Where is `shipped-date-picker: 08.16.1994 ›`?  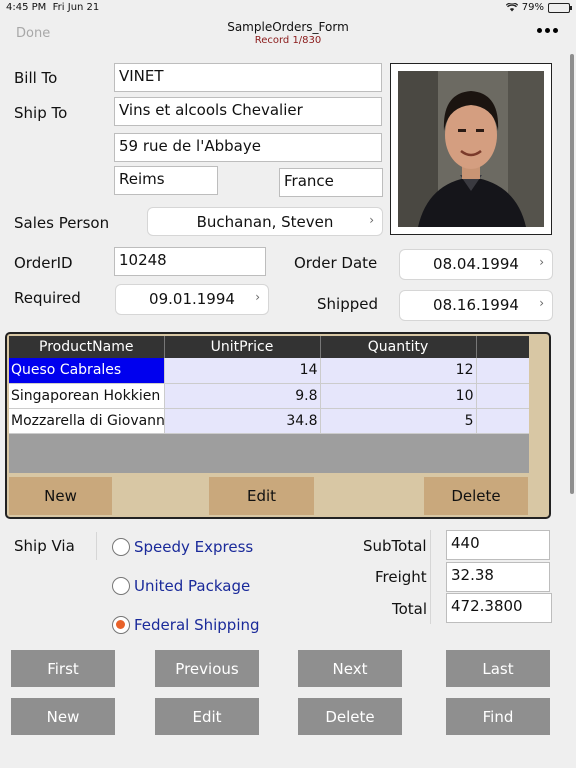 shipped-date-picker: 08.16.1994 › is located at coordinates (476, 305).